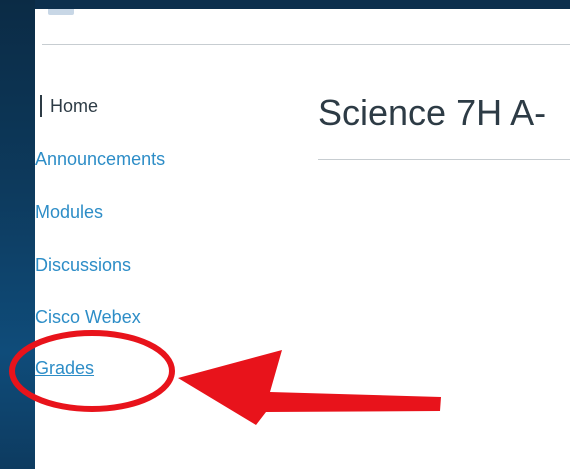 This screenshot has height=469, width=570. What do you see at coordinates (432, 112) in the screenshot?
I see `page-title: Science 7H A-` at bounding box center [432, 112].